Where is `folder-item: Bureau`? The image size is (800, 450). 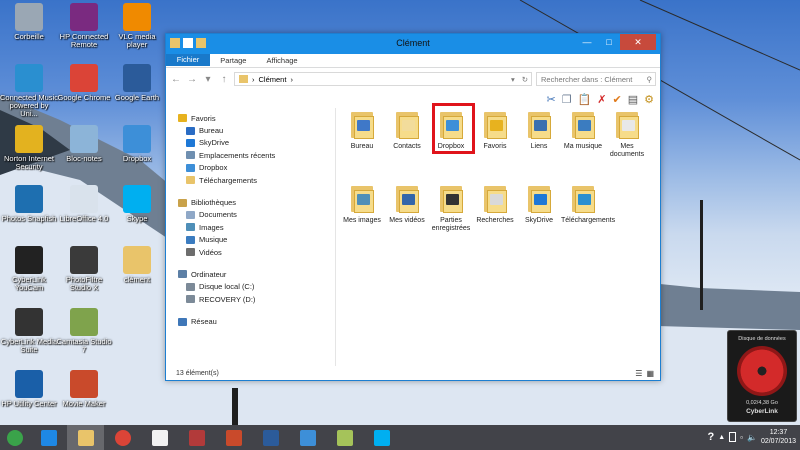
folder-item: Bureau is located at coordinates (362, 130).